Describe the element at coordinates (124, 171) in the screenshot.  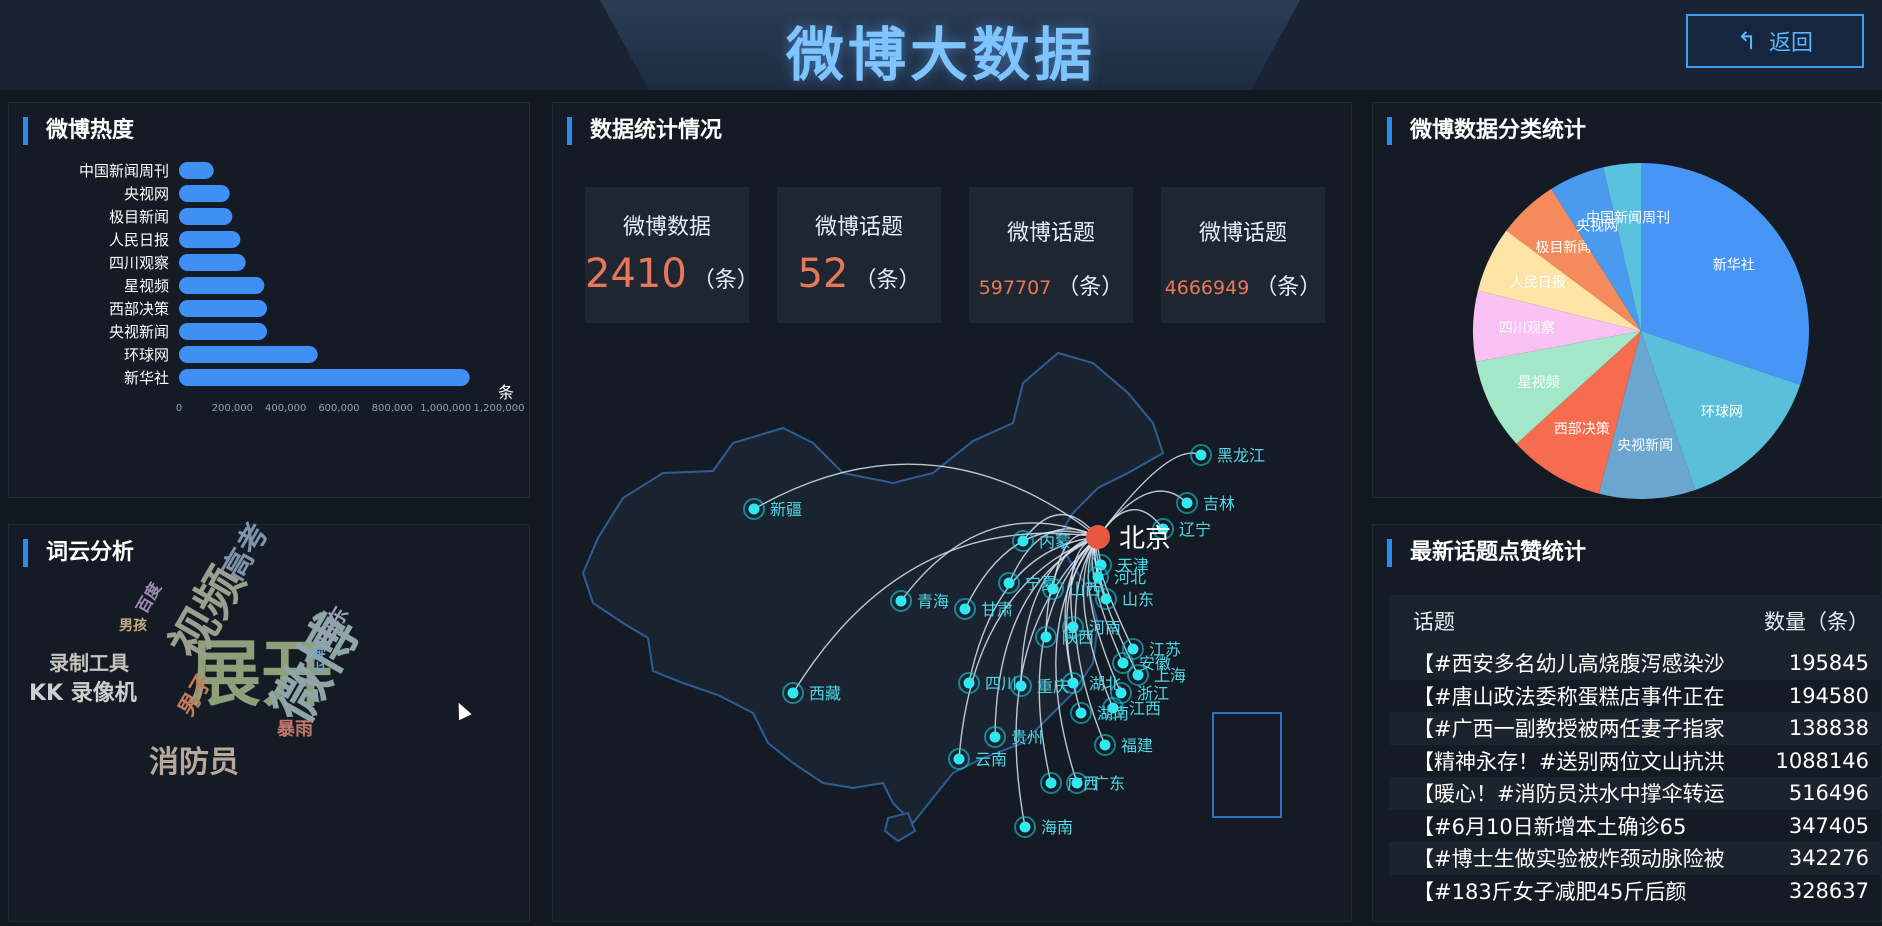
I see `hot-category-label: 中国新闻周刊` at that location.